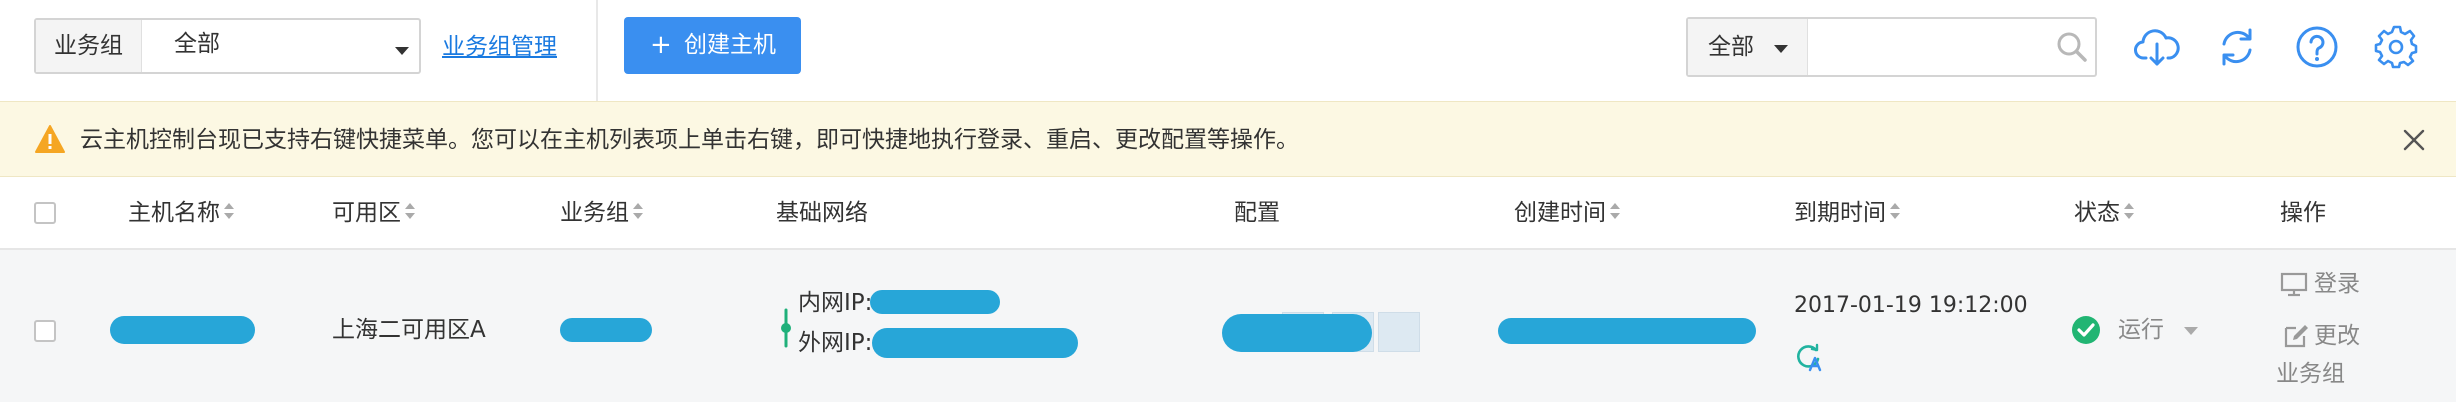  I want to click on search-box: 全部, so click(1891, 47).